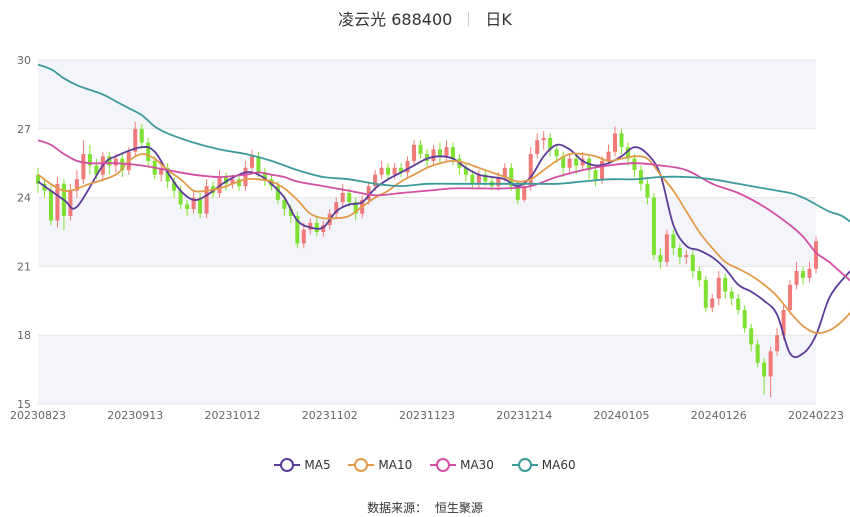  What do you see at coordinates (622, 415) in the screenshot?
I see `x-tick-label: 20240105` at bounding box center [622, 415].